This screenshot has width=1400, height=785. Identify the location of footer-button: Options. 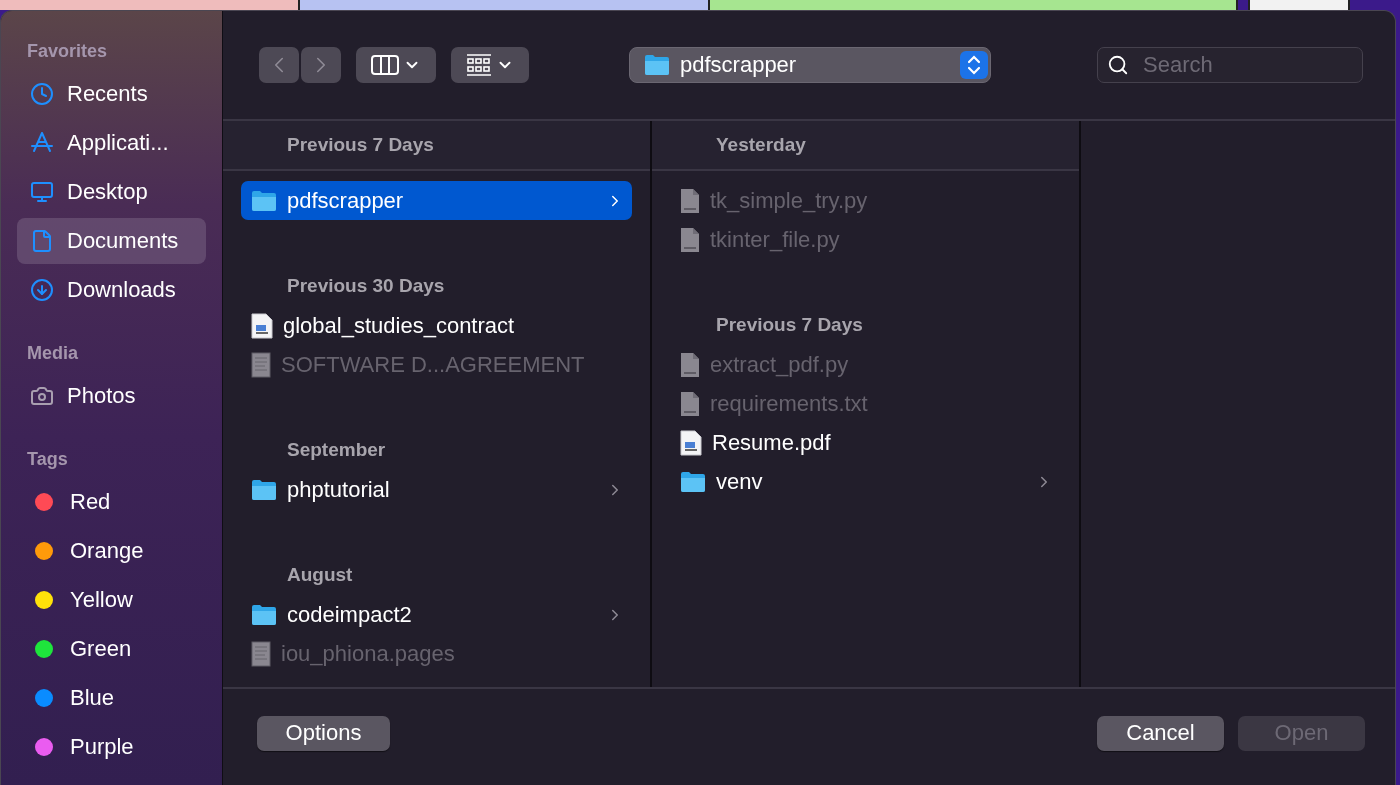
(323, 733).